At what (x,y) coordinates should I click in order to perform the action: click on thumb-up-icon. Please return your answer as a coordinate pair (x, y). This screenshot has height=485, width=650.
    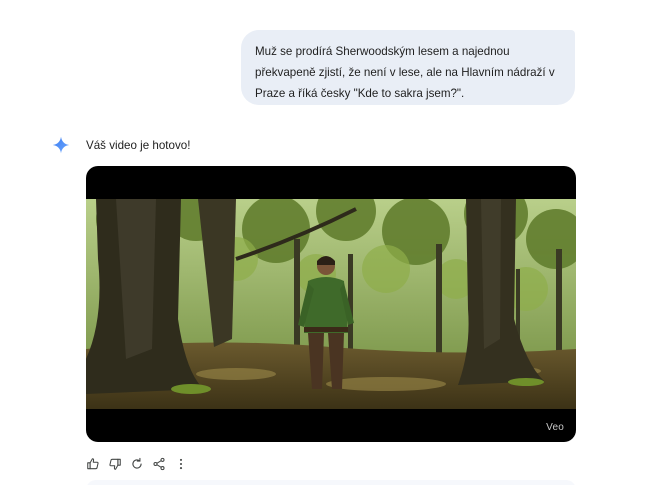
    Looking at the image, I should click on (93, 464).